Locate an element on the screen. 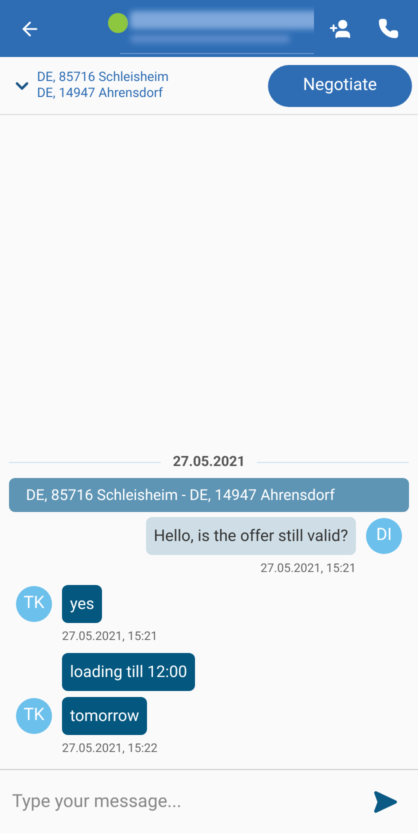 This screenshot has width=418, height=833. send-button is located at coordinates (385, 801).